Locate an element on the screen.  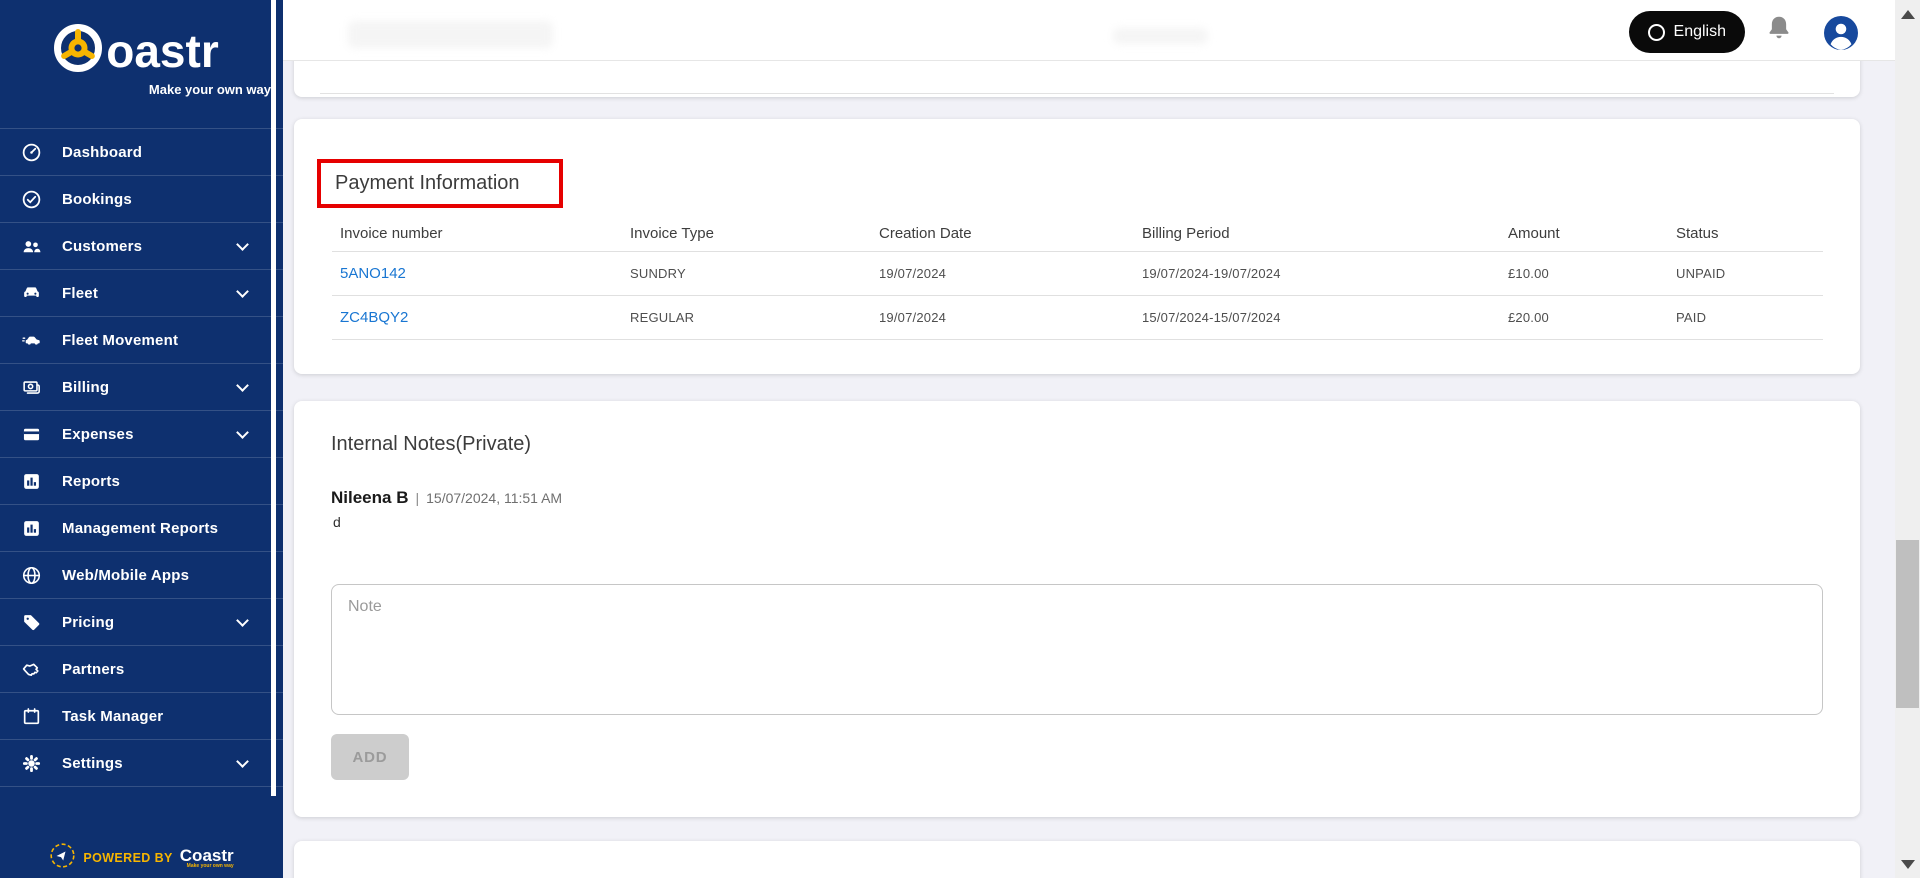
sidebar-item-label: Billing is located at coordinates (86, 387).